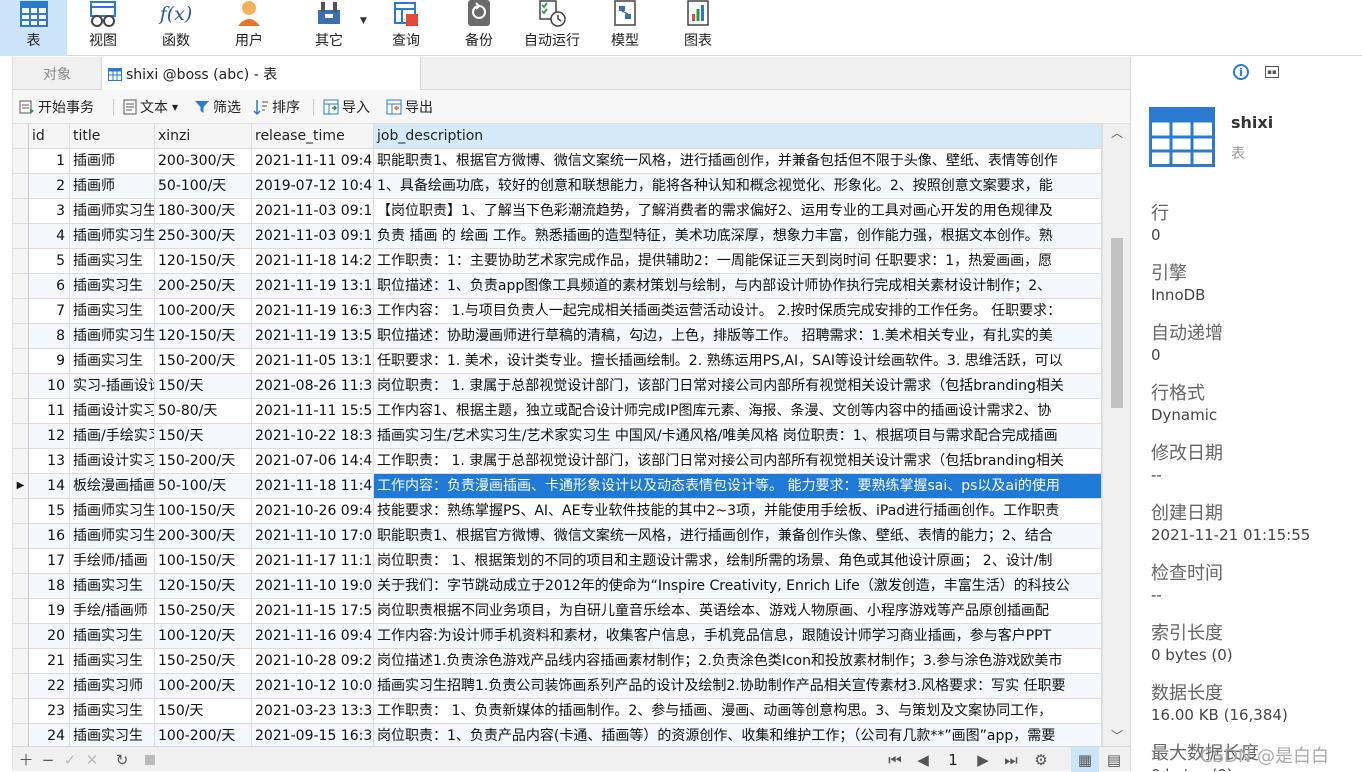 Image resolution: width=1362 pixels, height=772 pixels. What do you see at coordinates (49, 211) in the screenshot?
I see `cell-id: 3` at bounding box center [49, 211].